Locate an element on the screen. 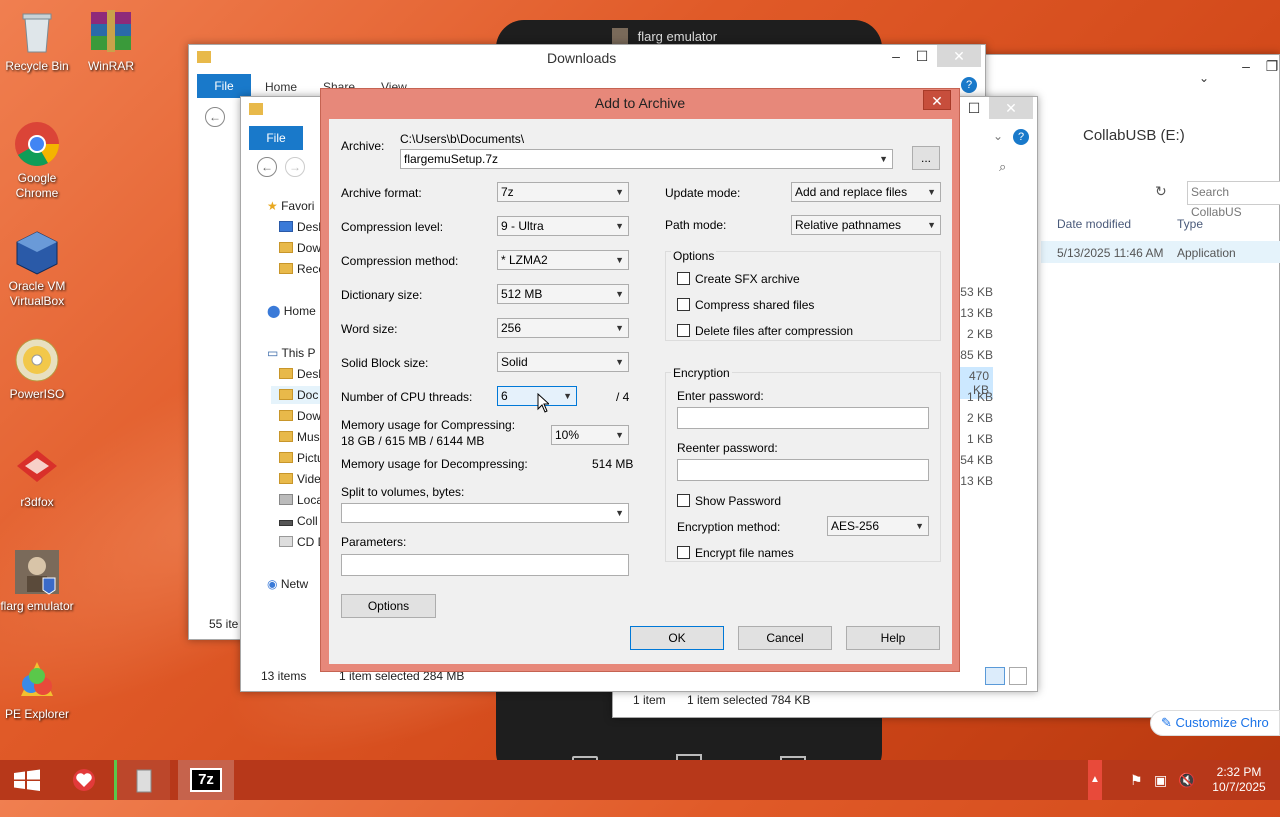  split-combo: ▼ is located at coordinates (485, 513).